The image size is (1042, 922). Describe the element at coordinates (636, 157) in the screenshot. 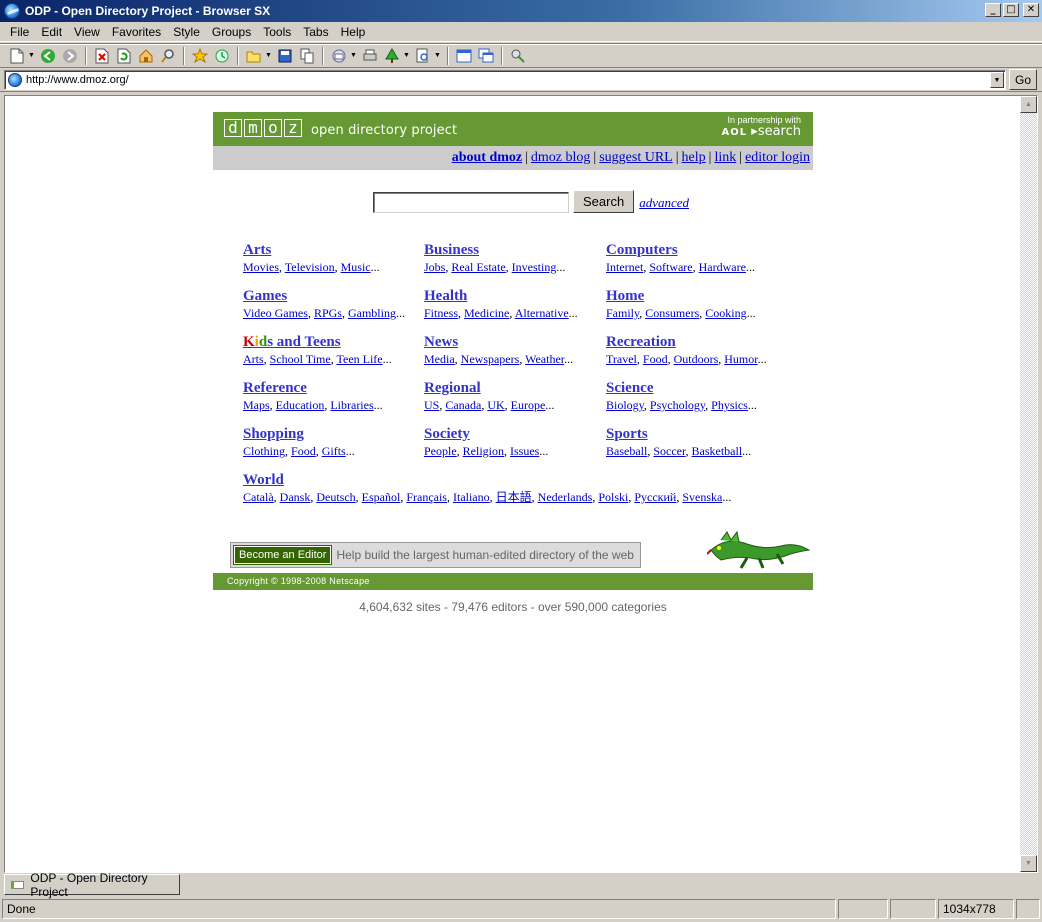

I see `nav-suggest-link: suggest URL` at that location.